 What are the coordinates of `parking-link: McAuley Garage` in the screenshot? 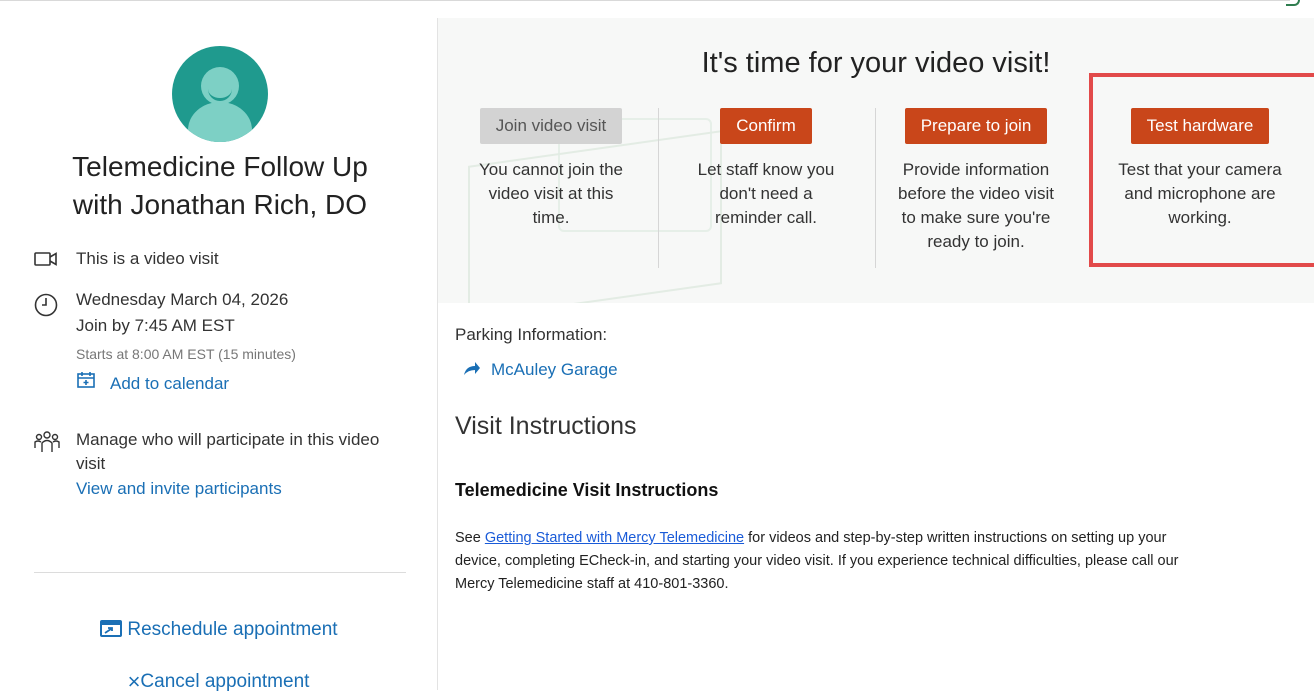 It's located at (540, 370).